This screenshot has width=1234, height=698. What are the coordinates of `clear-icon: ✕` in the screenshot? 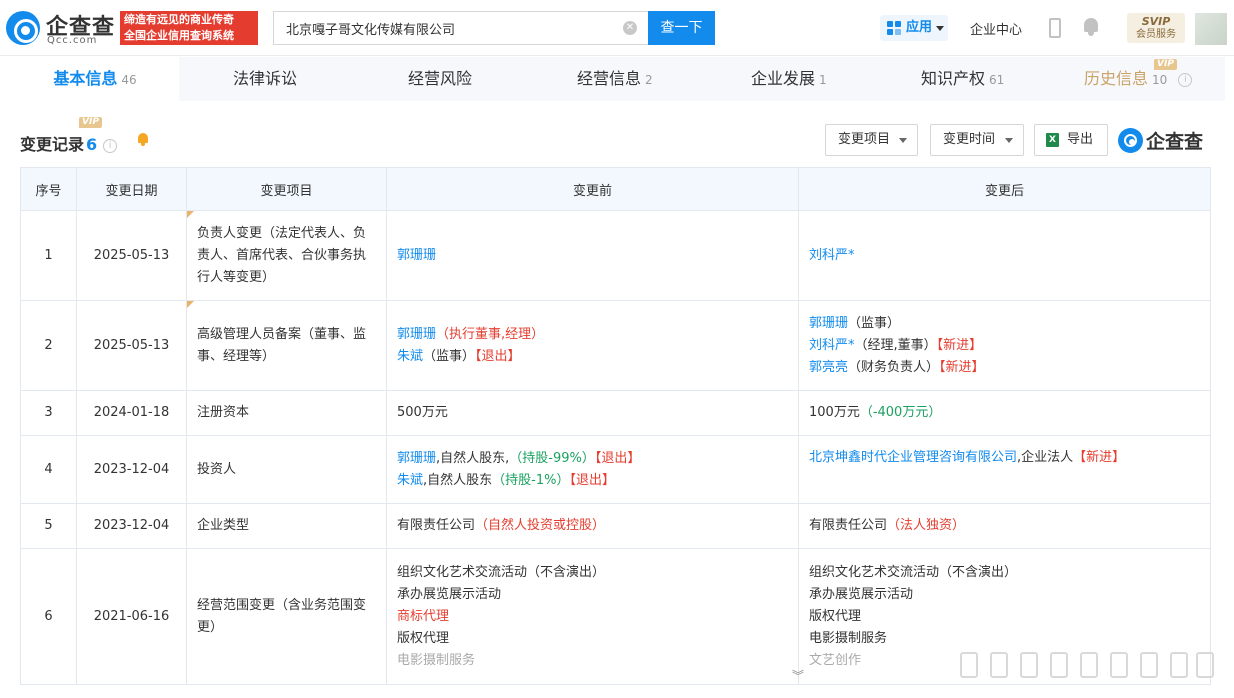 It's located at (630, 28).